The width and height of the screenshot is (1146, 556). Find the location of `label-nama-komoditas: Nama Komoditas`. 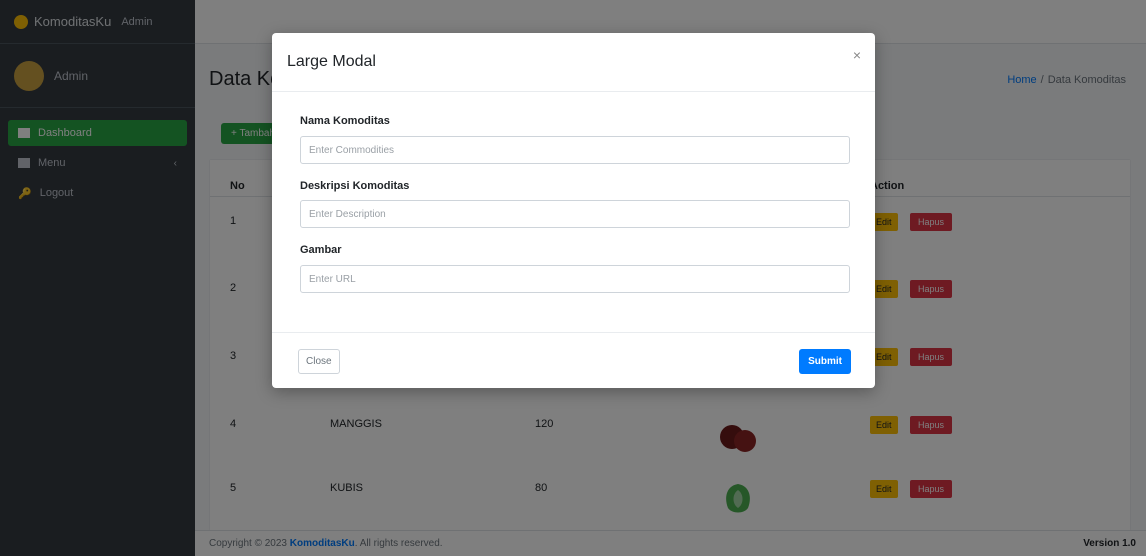

label-nama-komoditas: Nama Komoditas is located at coordinates (345, 121).